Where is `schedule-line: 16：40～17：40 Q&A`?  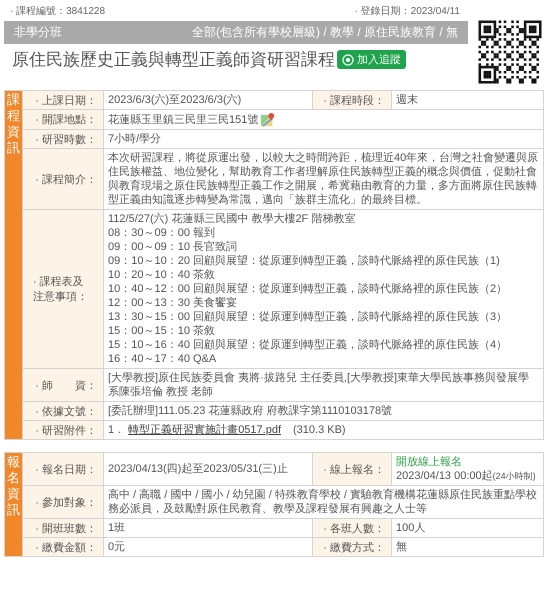 schedule-line: 16：40～17：40 Q&A is located at coordinates (162, 359).